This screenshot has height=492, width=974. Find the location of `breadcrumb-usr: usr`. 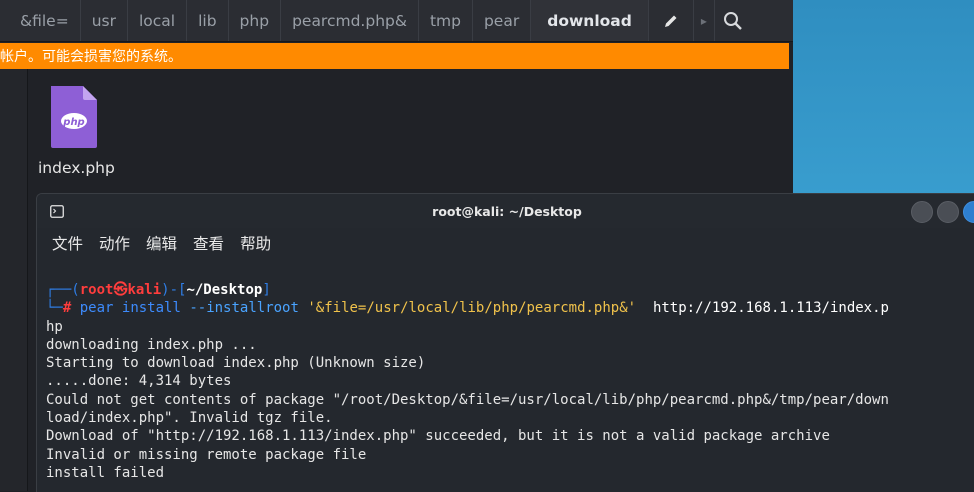

breadcrumb-usr: usr is located at coordinates (104, 20).